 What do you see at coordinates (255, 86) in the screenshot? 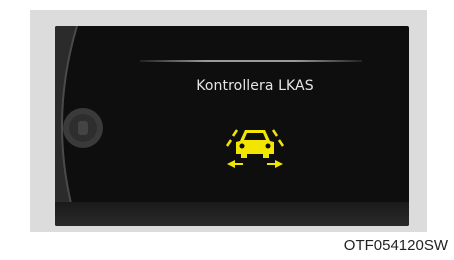
I see `lkas-check-message: Kontrollera LKAS` at bounding box center [255, 86].